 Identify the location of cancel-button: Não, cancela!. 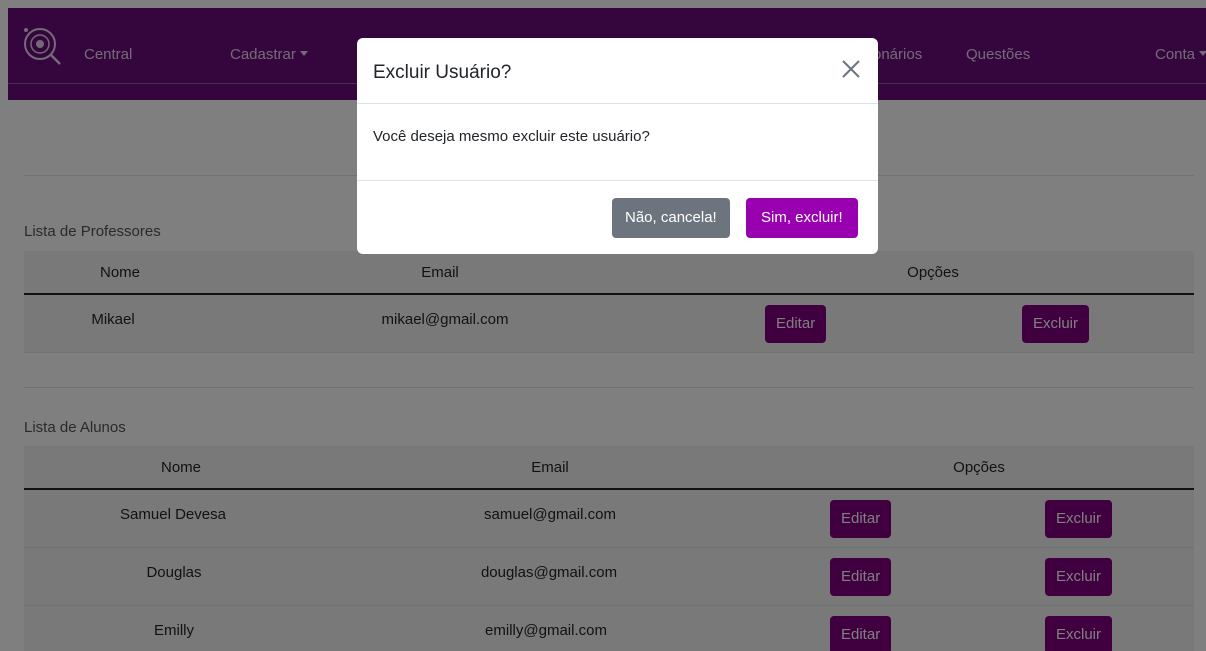
(671, 218).